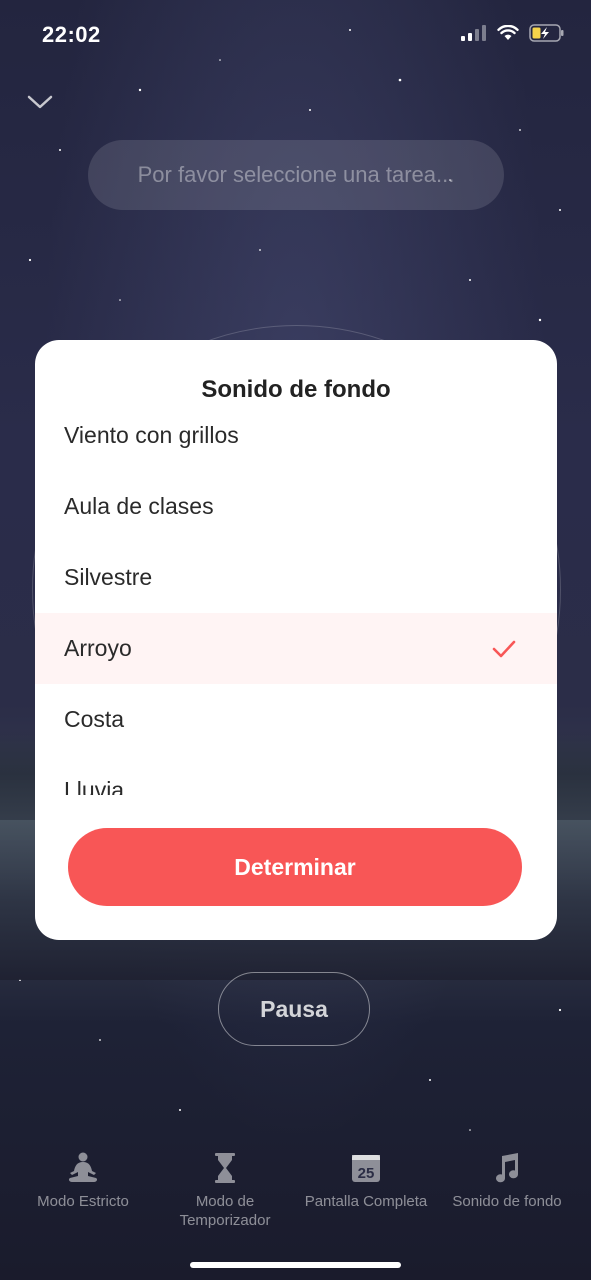  What do you see at coordinates (98, 648) in the screenshot?
I see `sound-option-label: Arroyo` at bounding box center [98, 648].